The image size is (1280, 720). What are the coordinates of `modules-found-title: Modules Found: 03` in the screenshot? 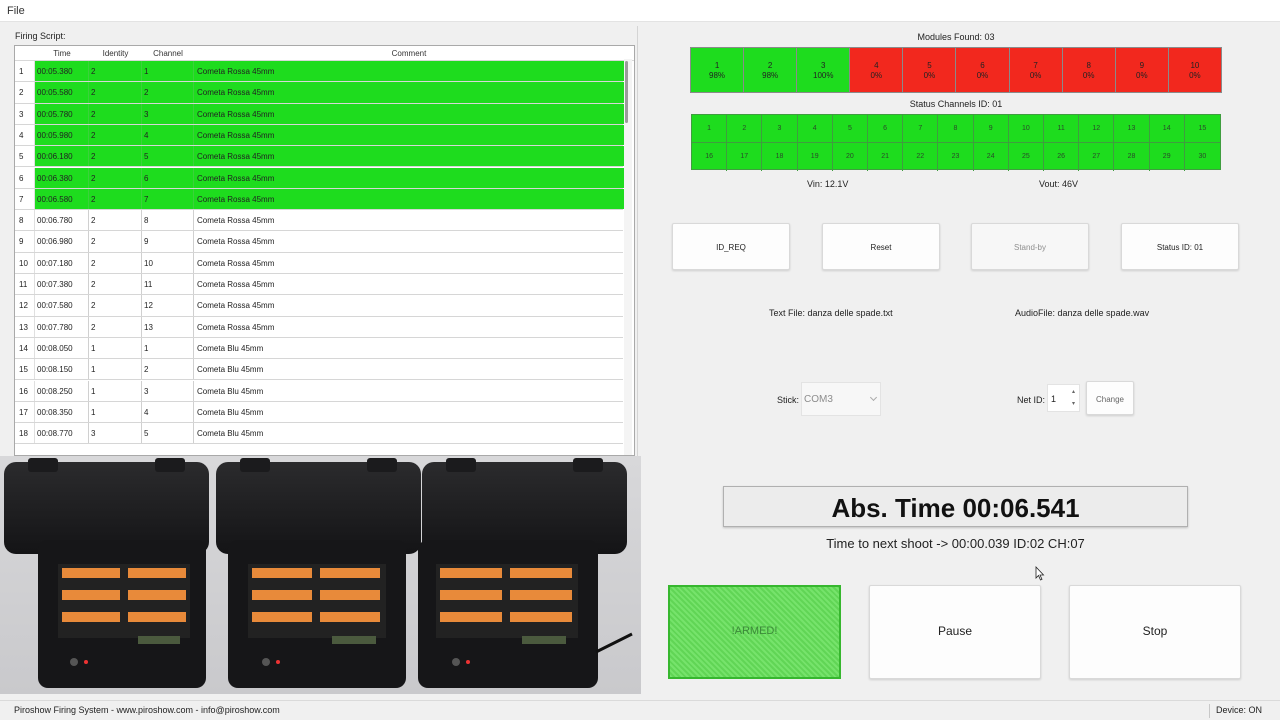 It's located at (956, 37).